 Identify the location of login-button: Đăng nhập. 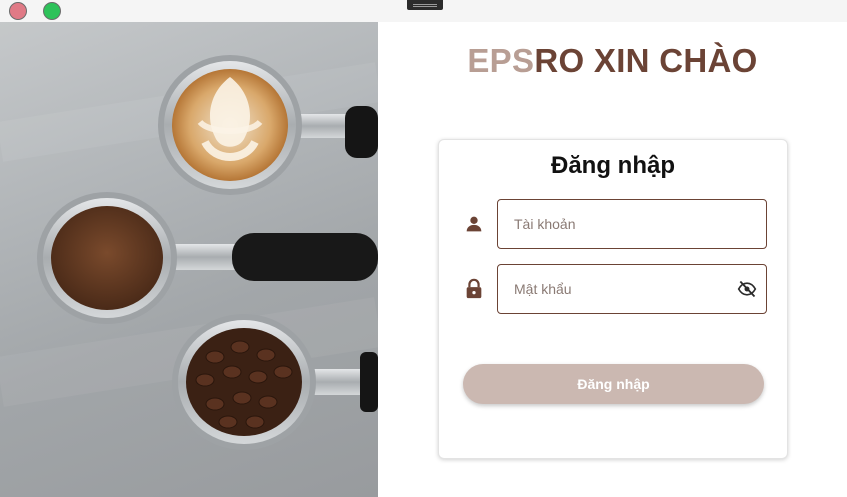
(613, 384).